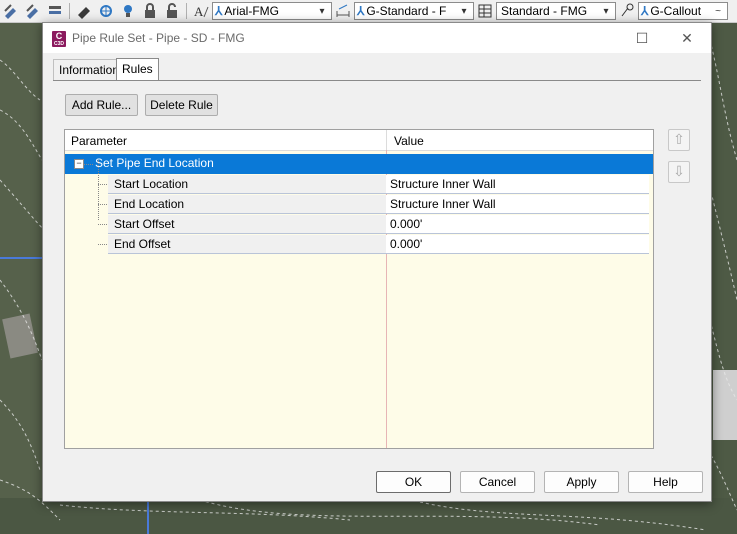  I want to click on close-icon: ✕, so click(687, 38).